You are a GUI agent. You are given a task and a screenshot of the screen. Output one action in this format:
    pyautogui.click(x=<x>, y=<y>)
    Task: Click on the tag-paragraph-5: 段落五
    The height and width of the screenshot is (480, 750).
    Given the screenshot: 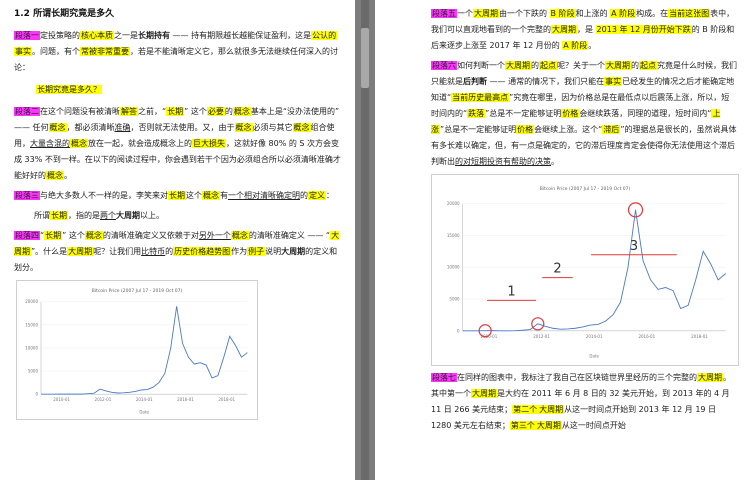 What is the action you would take?
    pyautogui.click(x=444, y=13)
    